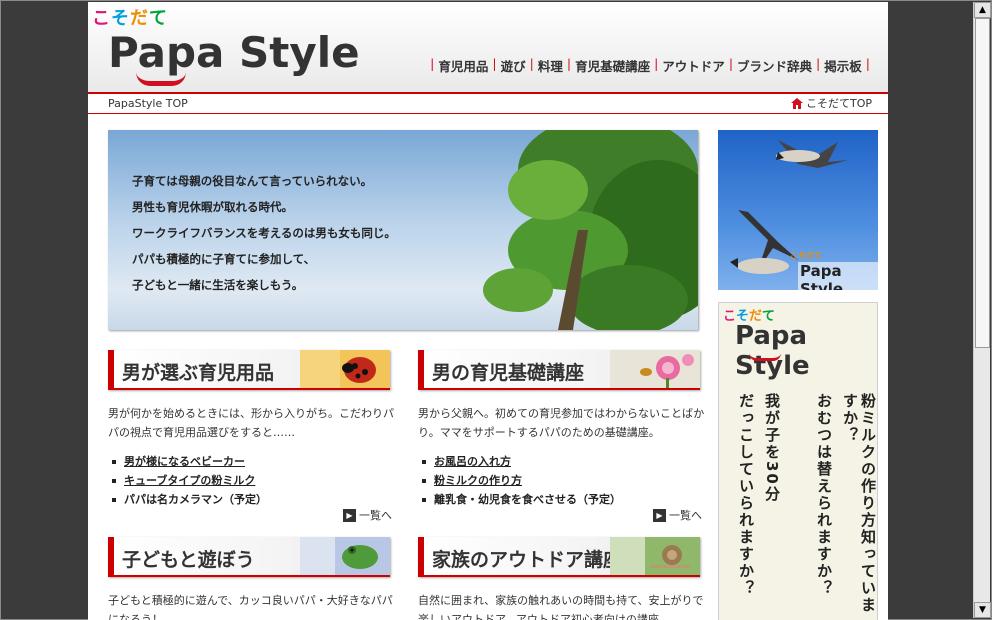  I want to click on breadcrumb-current: PapaStyle TOP, so click(148, 103).